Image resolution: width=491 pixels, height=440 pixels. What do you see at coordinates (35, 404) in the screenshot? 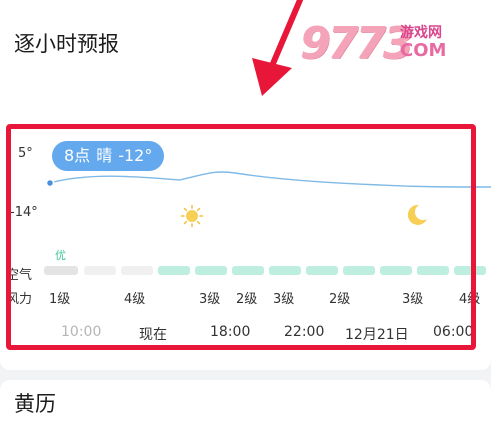
I see `almanac-title: 黄历` at bounding box center [35, 404].